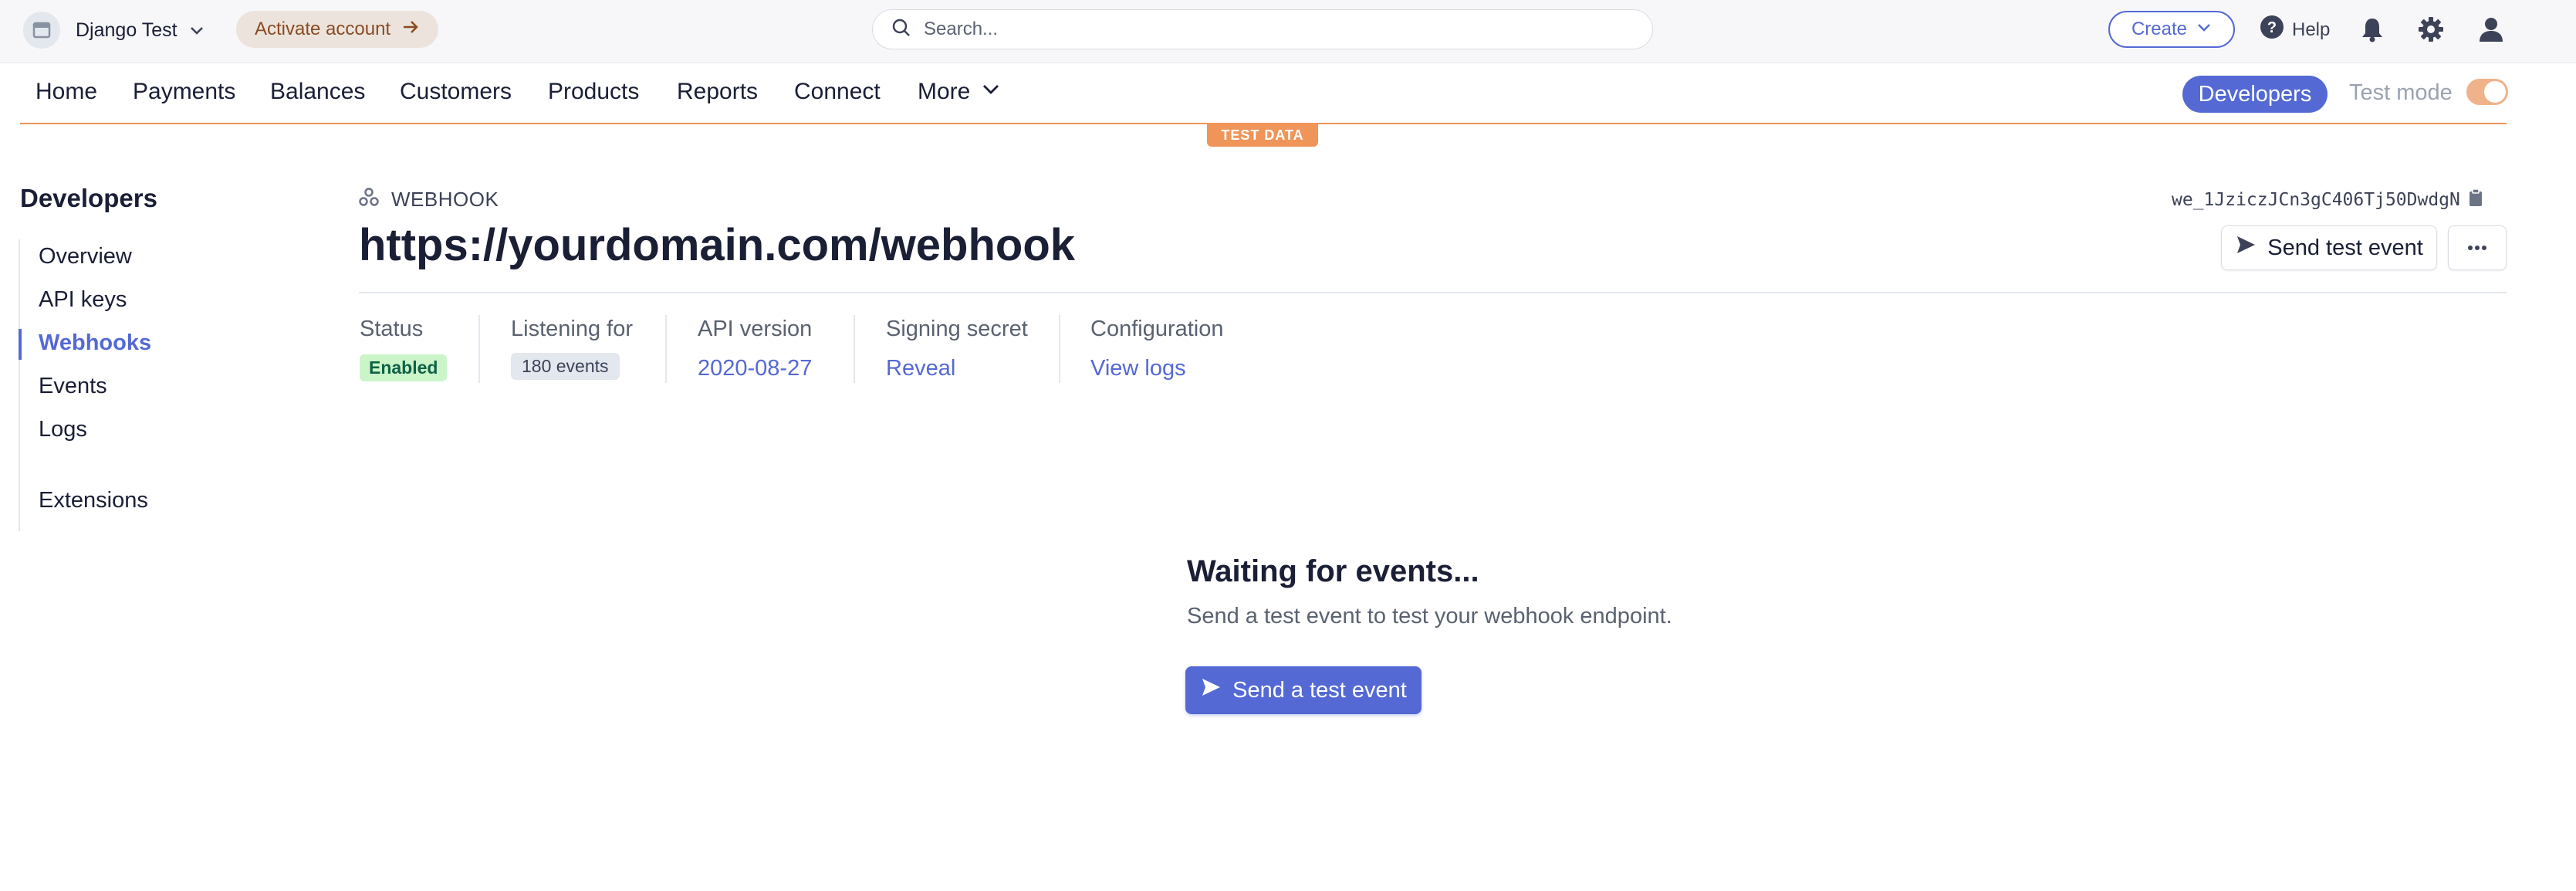 The width and height of the screenshot is (2576, 891). What do you see at coordinates (404, 368) in the screenshot?
I see `status-badge: Enabled` at bounding box center [404, 368].